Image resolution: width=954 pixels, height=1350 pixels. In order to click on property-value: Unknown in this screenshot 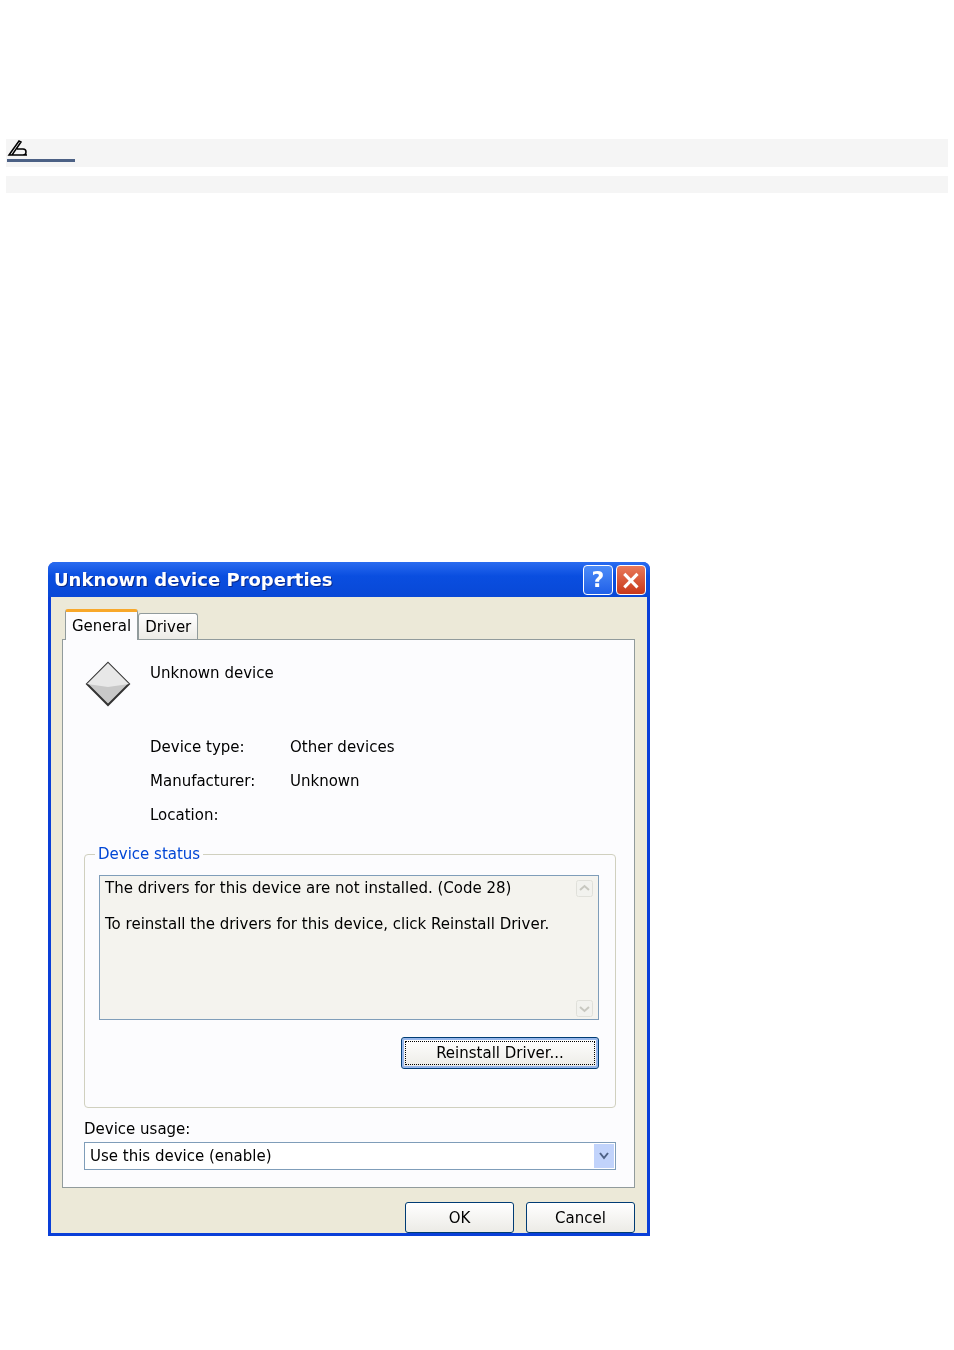, I will do `click(325, 781)`.